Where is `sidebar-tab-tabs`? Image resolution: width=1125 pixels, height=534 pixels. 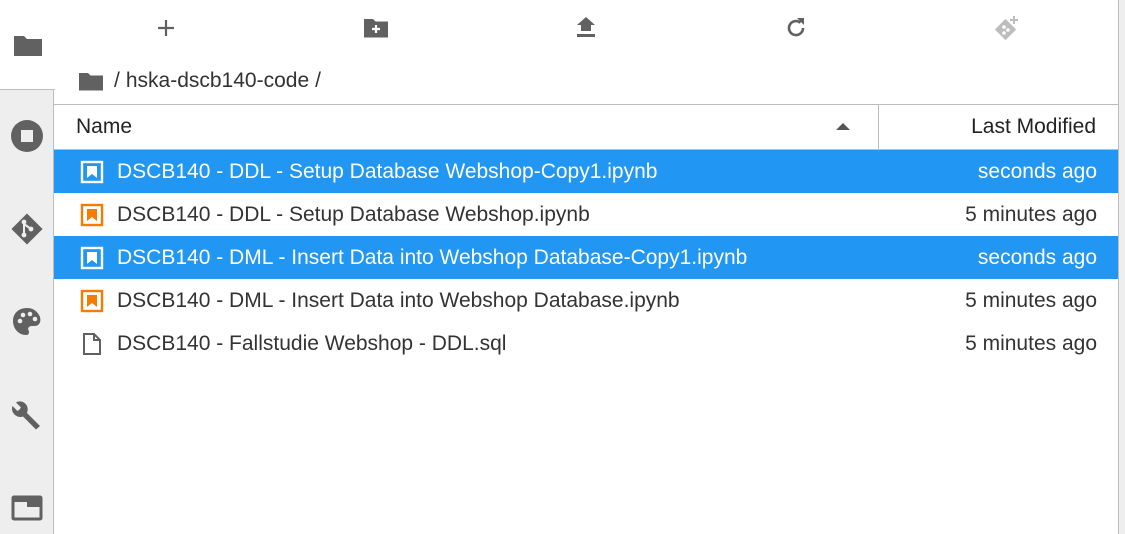 sidebar-tab-tabs is located at coordinates (27, 498).